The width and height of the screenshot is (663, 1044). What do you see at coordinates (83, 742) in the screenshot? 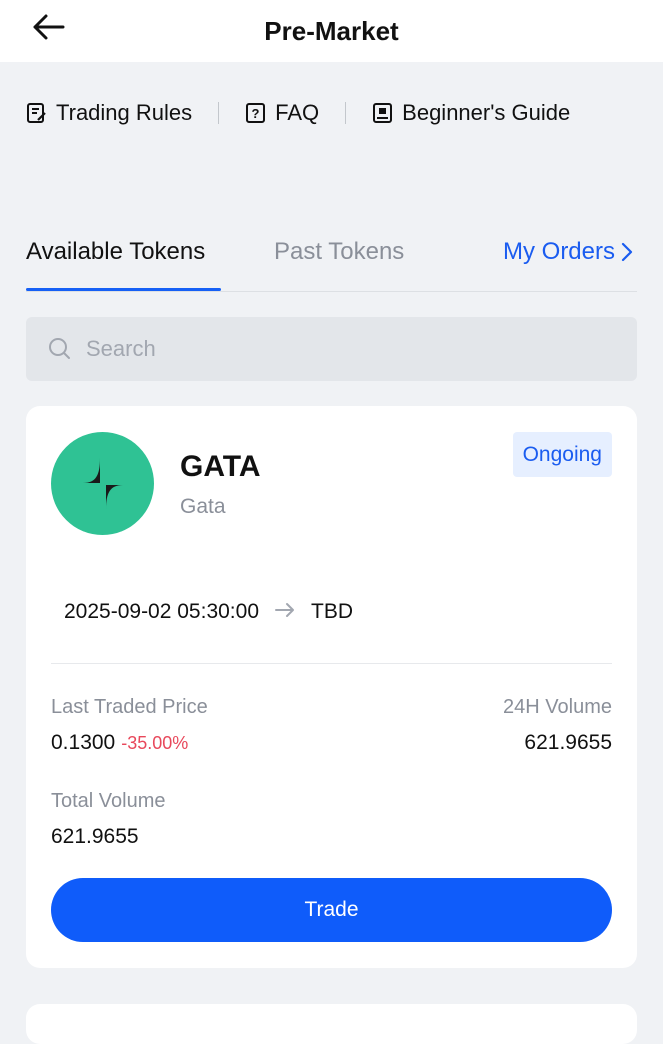
I see `last-price-value: 0.1300` at bounding box center [83, 742].